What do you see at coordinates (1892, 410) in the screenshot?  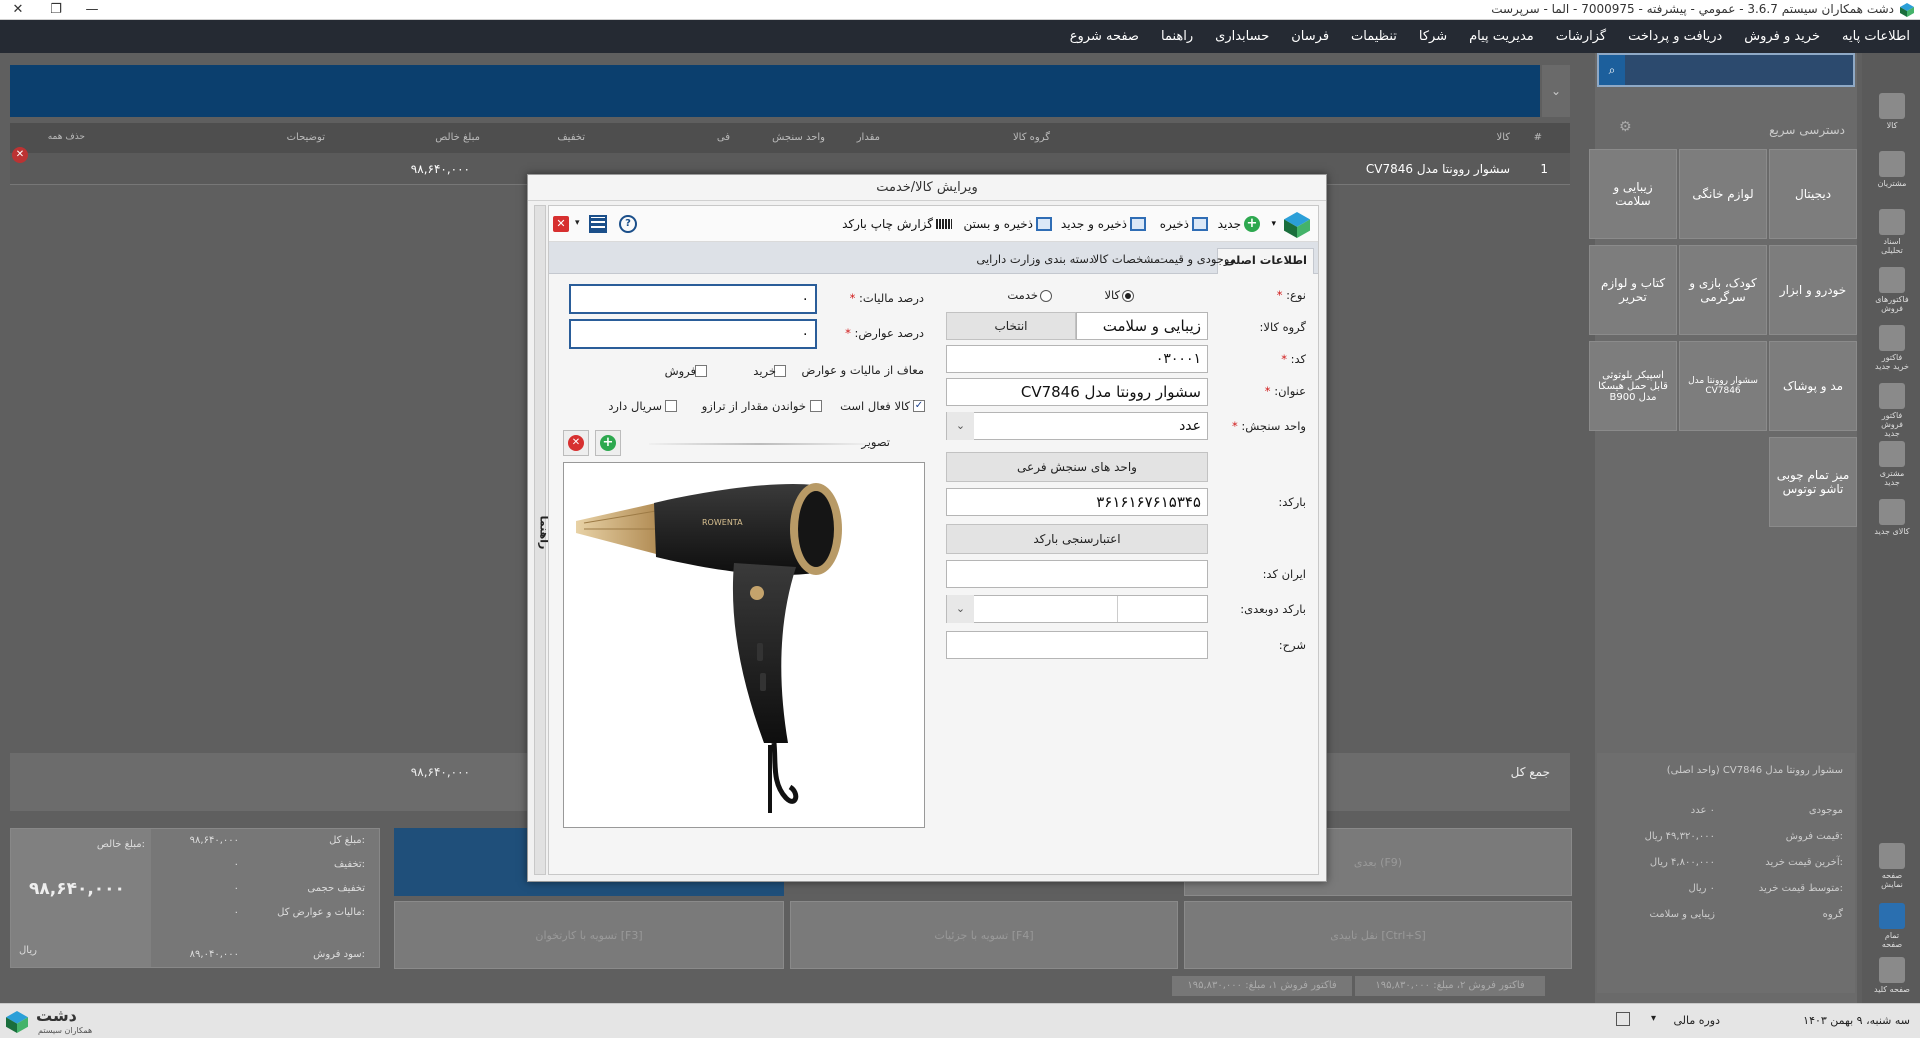 I see `new-sale-shortcut: فاکتور فروش جدید` at bounding box center [1892, 410].